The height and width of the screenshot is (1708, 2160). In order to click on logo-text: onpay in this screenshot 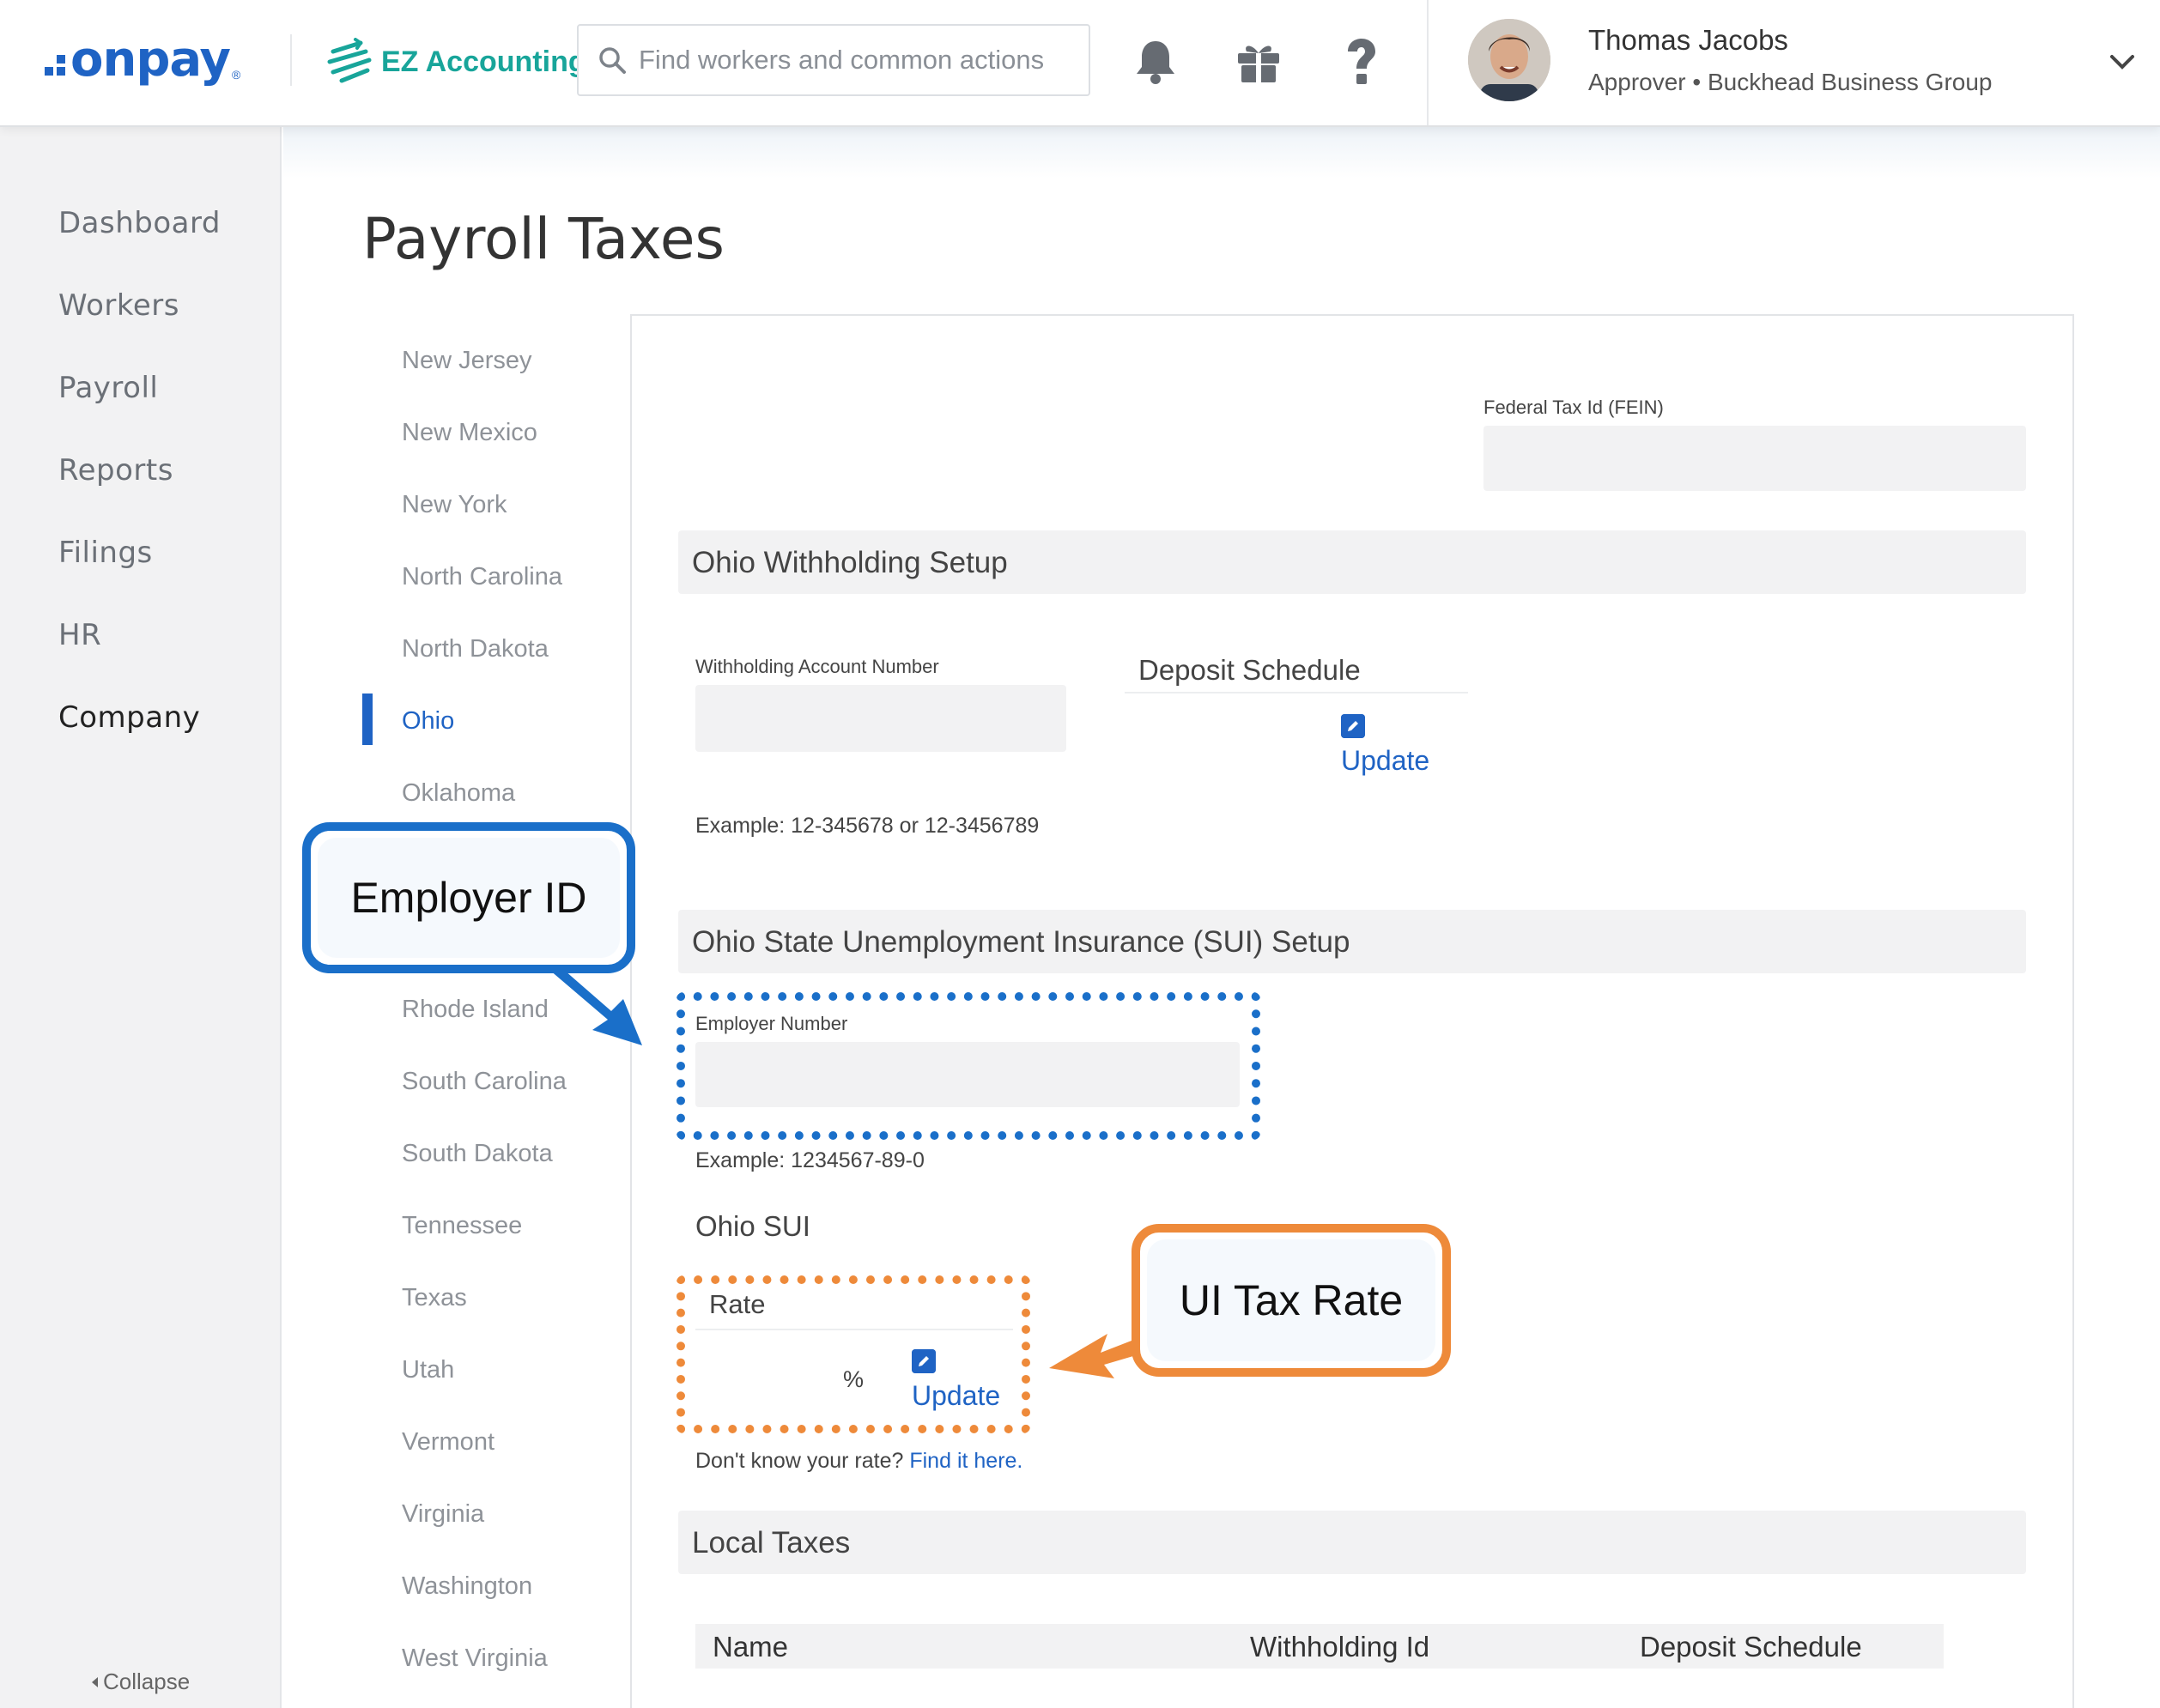, I will do `click(150, 60)`.